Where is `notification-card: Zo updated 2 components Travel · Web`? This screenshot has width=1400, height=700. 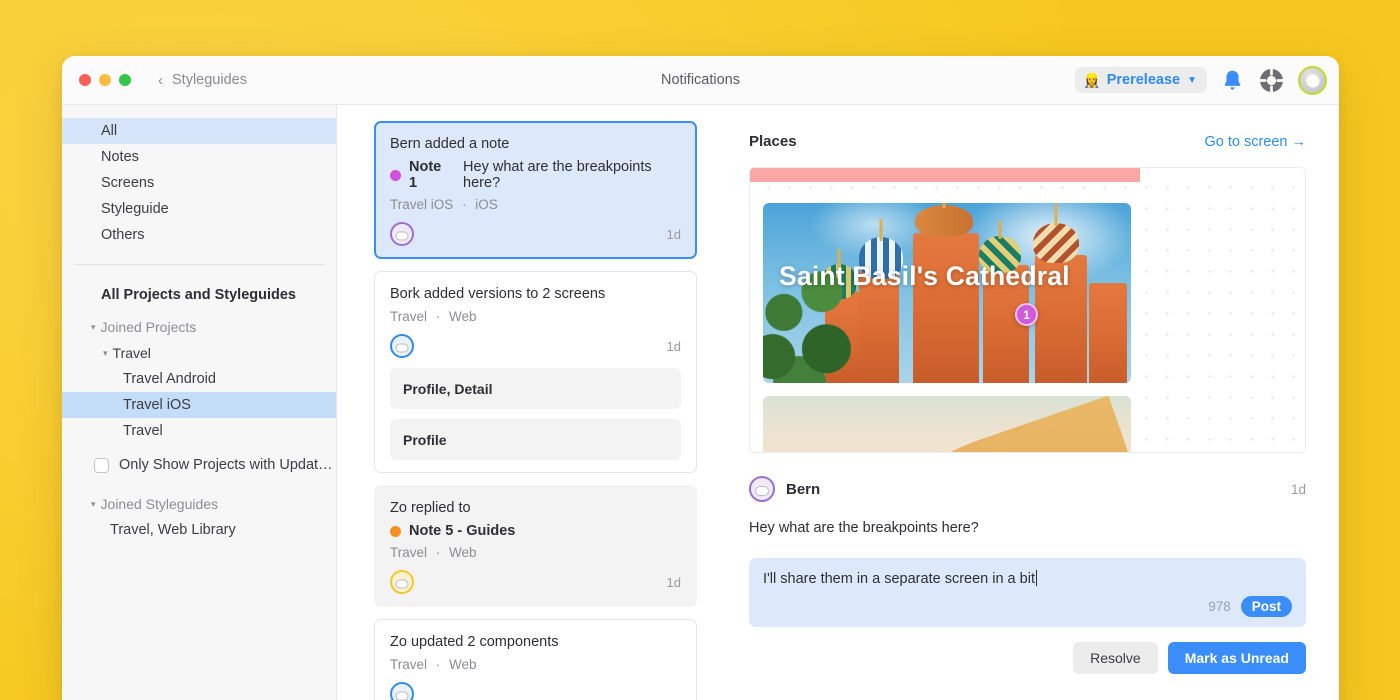 notification-card: Zo updated 2 components Travel · Web is located at coordinates (535, 659).